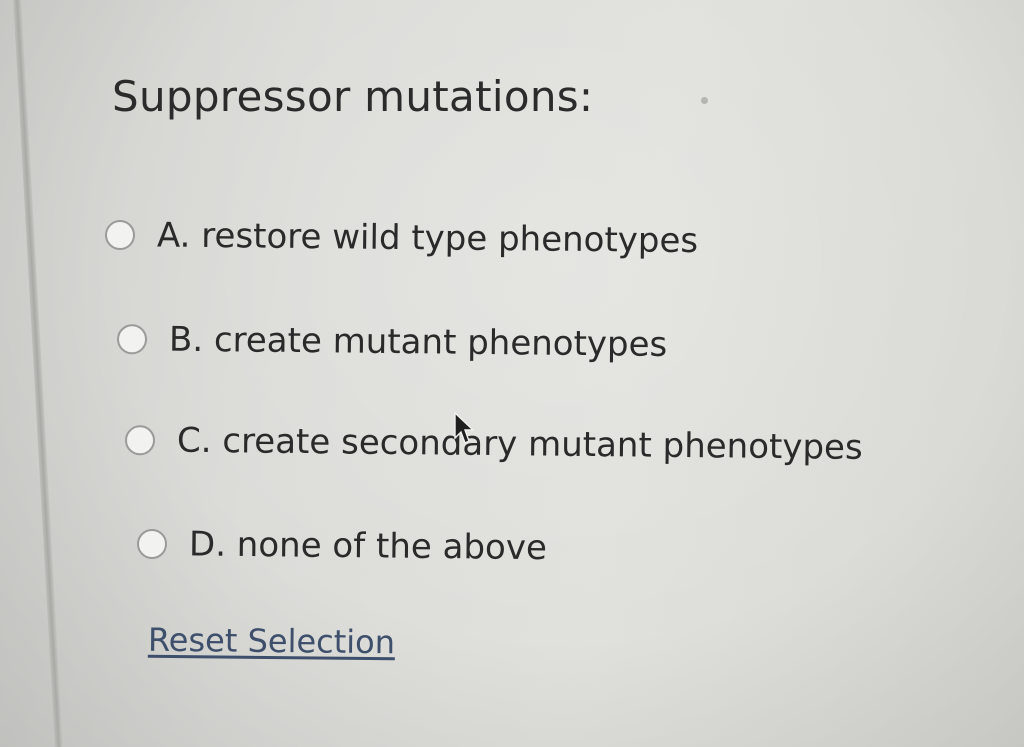  I want to click on reset-selection-link: Reset Selection, so click(271, 641).